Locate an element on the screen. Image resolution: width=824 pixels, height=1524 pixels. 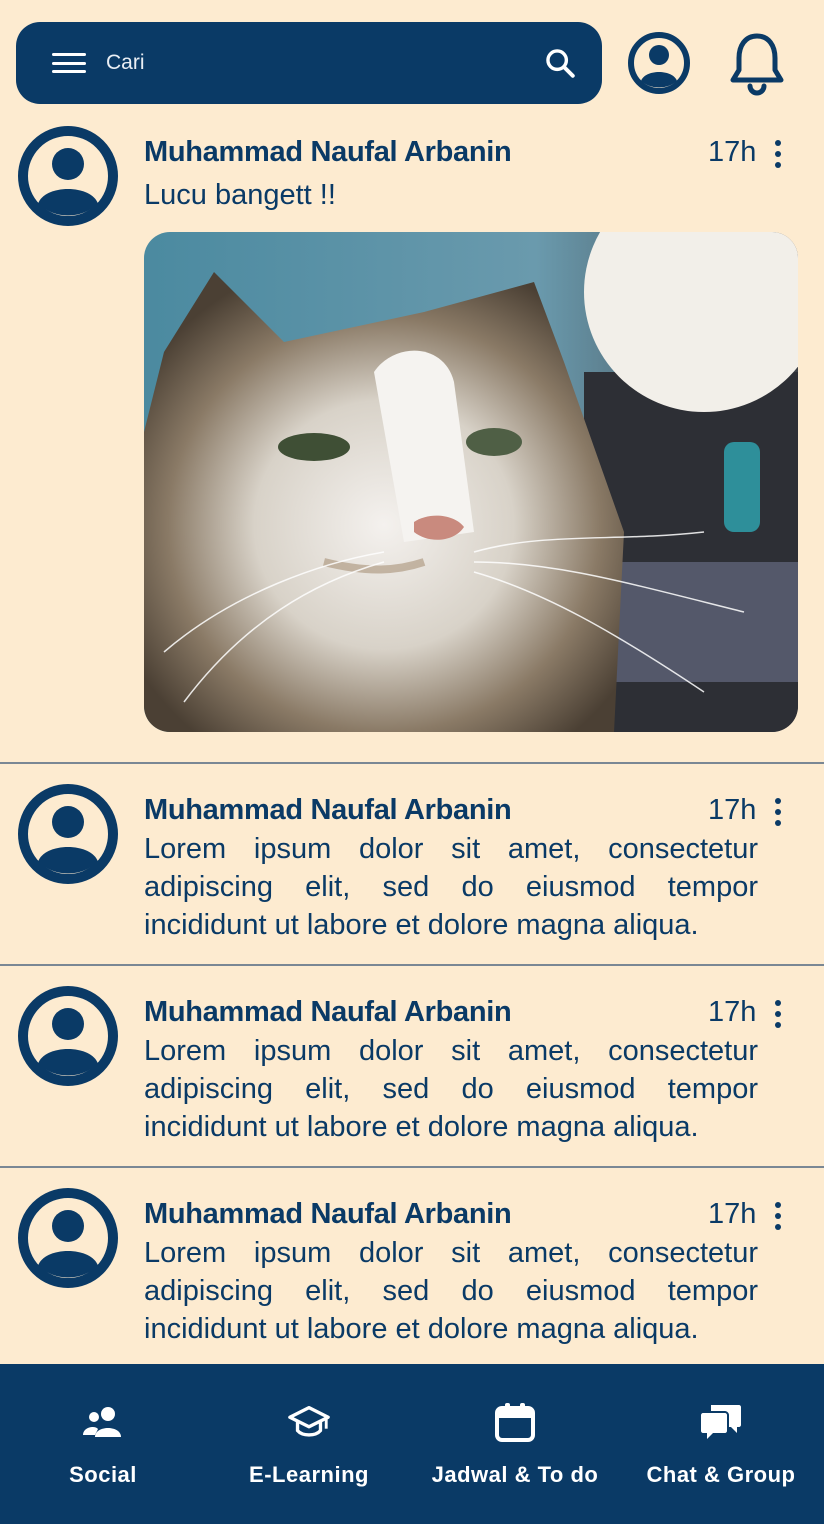
top-bar: Cari is located at coordinates (412, 60).